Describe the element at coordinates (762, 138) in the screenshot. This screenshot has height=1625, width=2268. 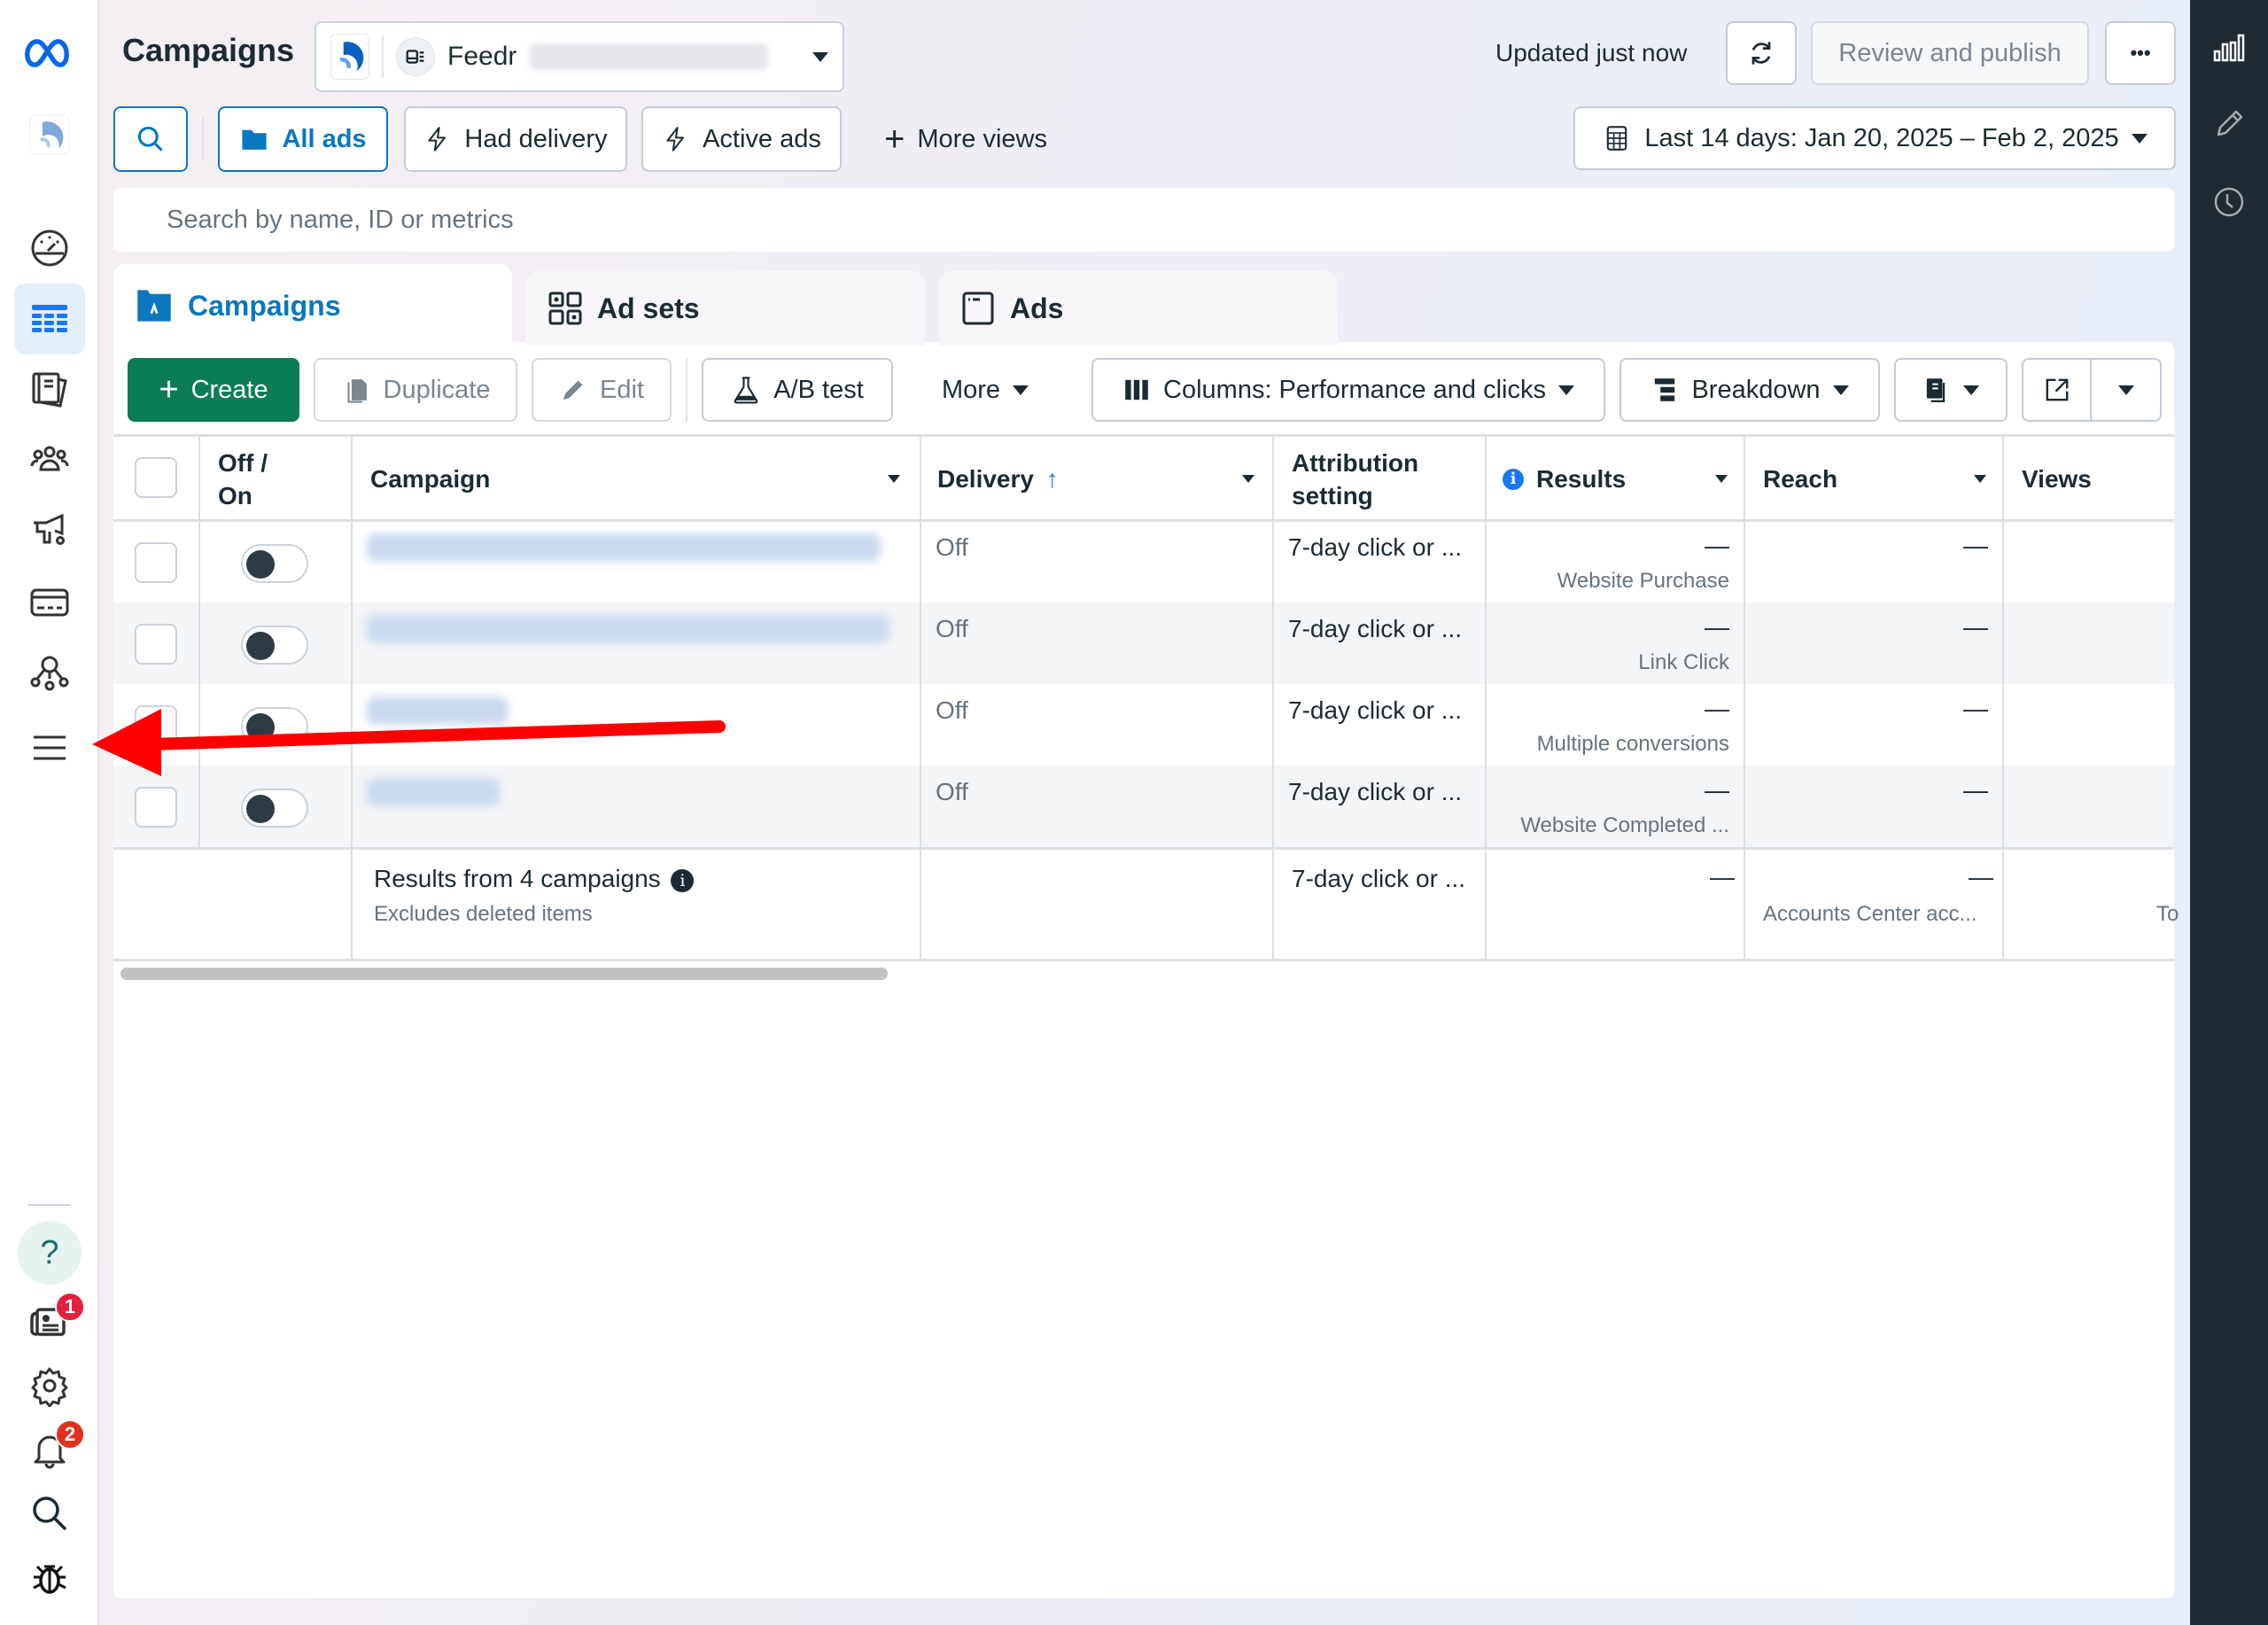
I see `view-active-ads-label: Active ads` at that location.